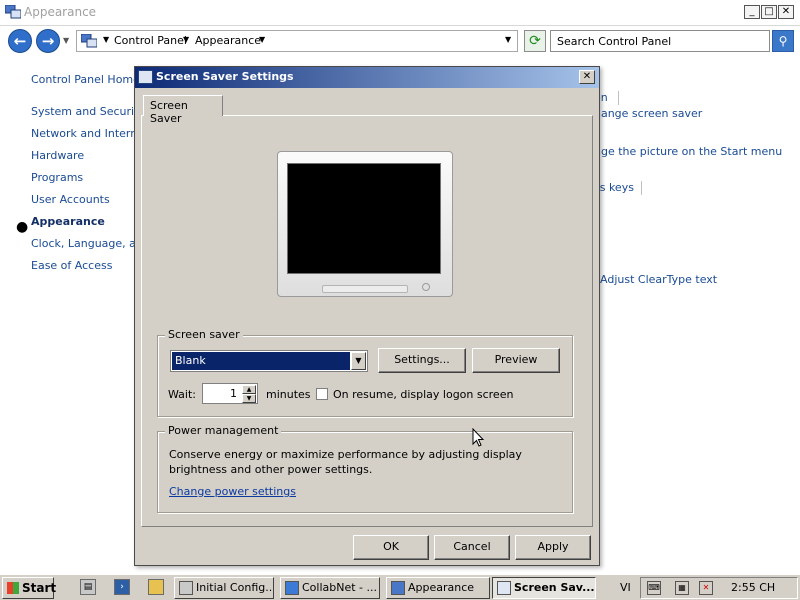 The image size is (800, 600). What do you see at coordinates (225, 76) in the screenshot?
I see `dialog-title: Screen Saver Settings` at bounding box center [225, 76].